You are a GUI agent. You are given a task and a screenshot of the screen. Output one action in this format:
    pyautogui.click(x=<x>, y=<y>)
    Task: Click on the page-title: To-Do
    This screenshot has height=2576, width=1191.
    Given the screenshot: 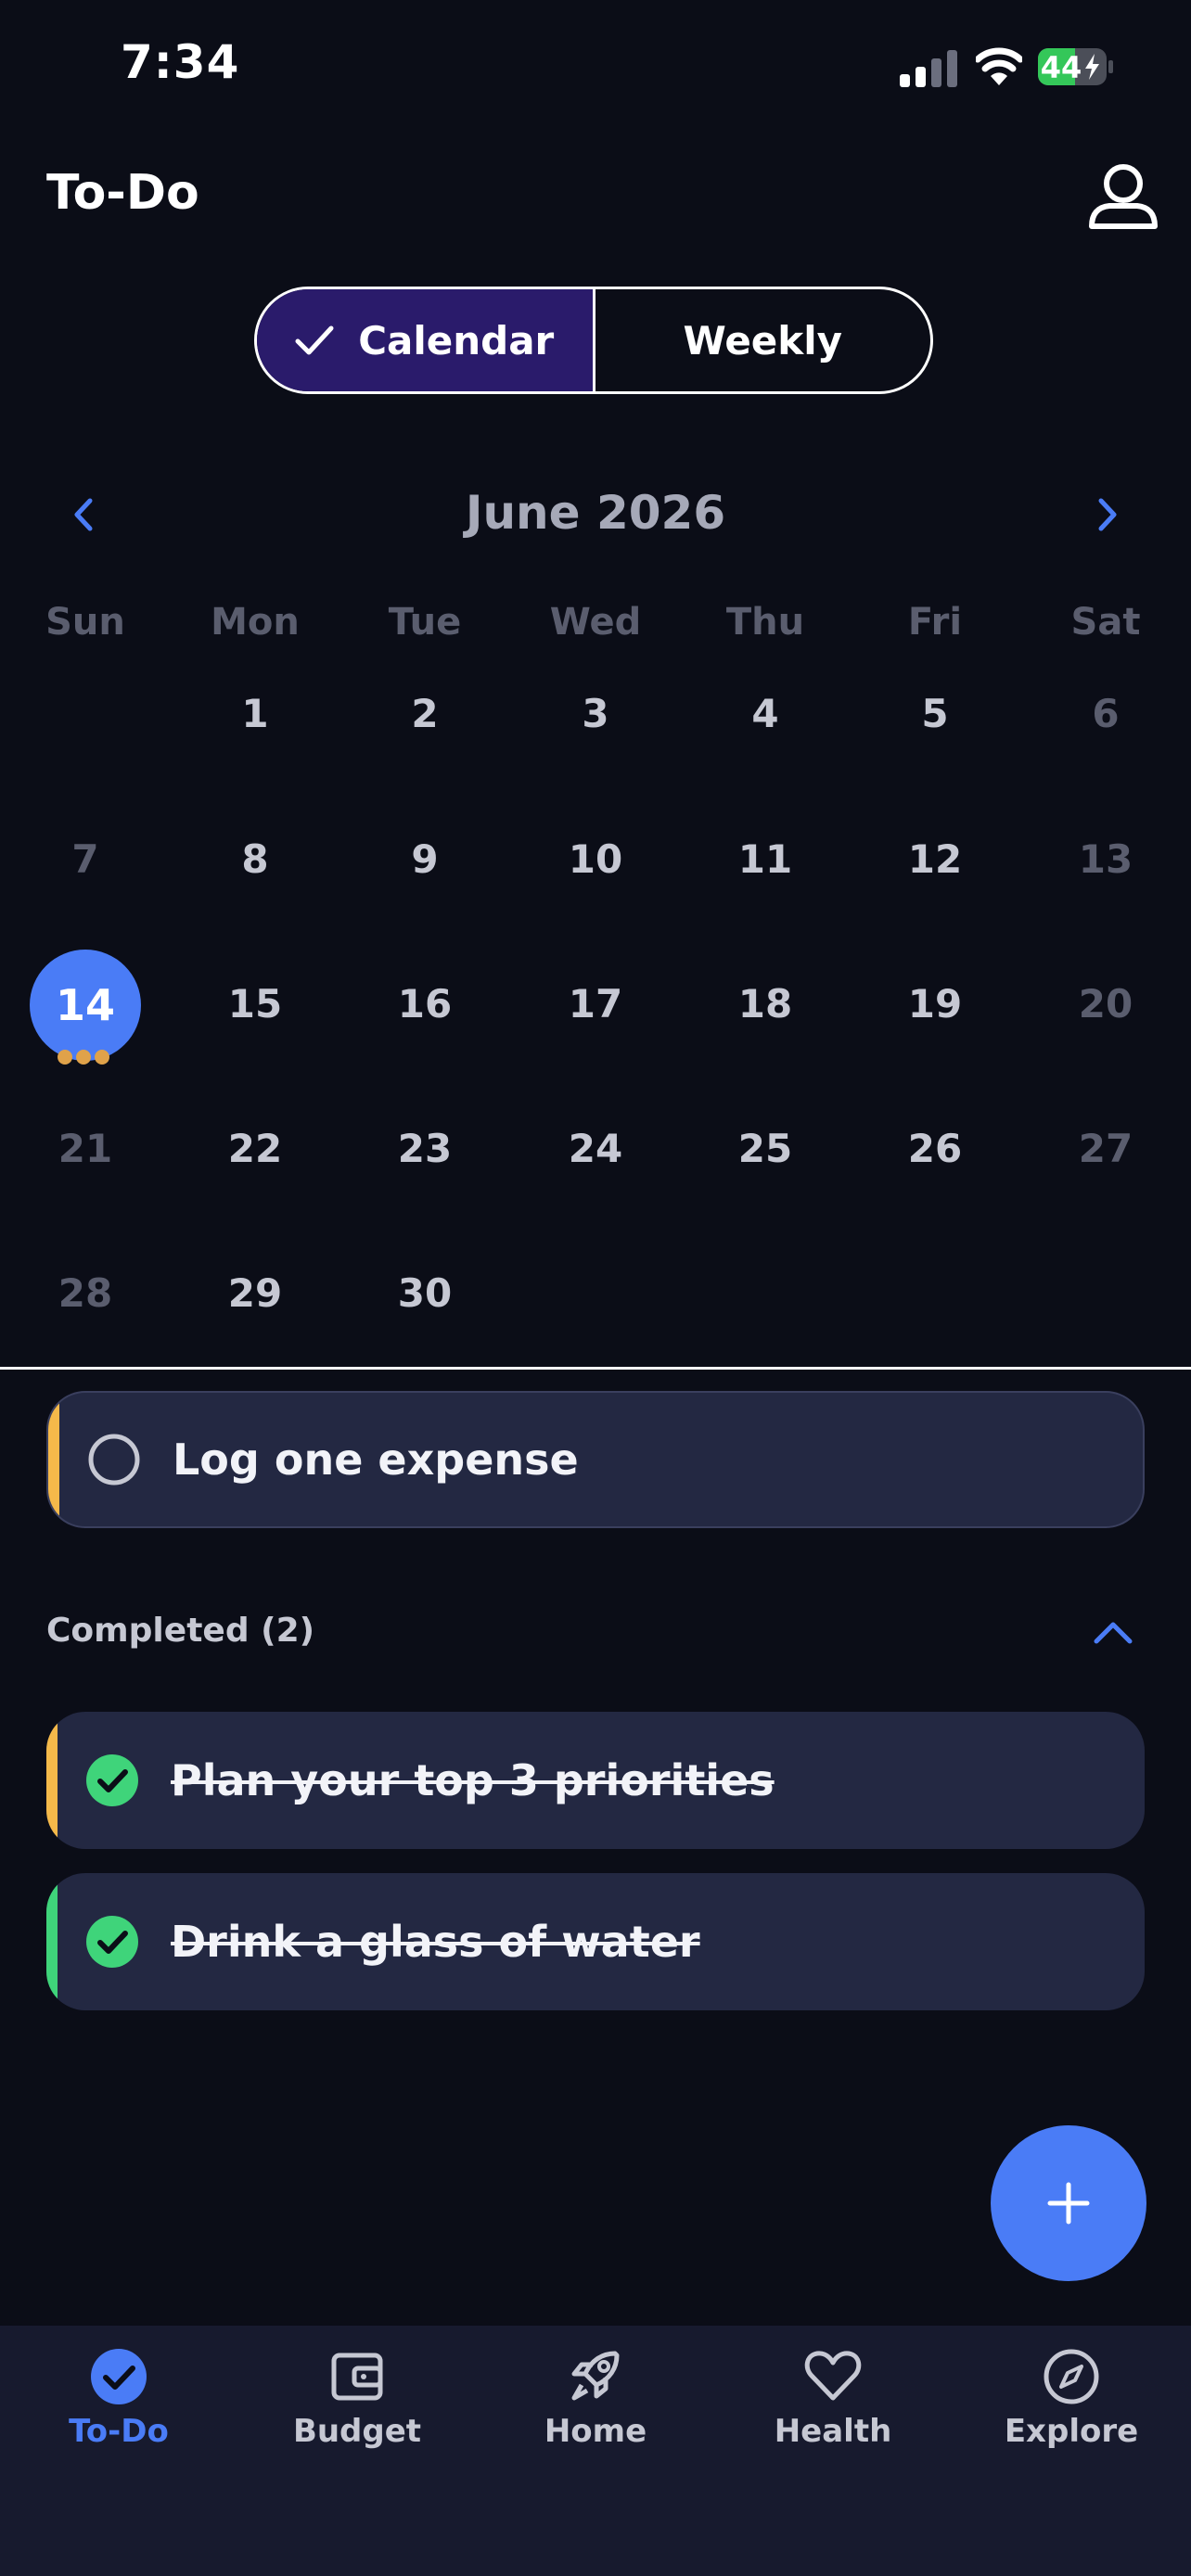 What is the action you would take?
    pyautogui.click(x=122, y=193)
    